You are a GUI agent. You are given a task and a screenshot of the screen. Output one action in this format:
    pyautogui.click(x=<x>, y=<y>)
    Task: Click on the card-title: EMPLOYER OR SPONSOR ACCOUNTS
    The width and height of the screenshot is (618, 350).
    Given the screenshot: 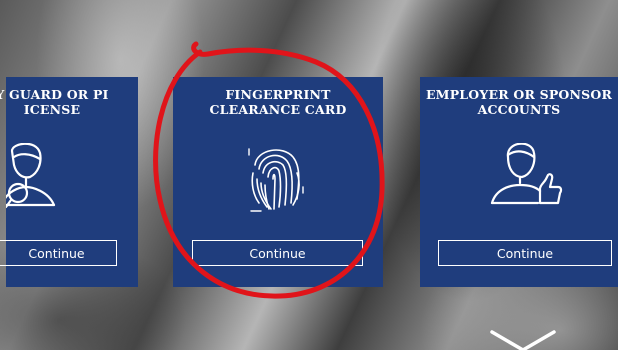 What is the action you would take?
    pyautogui.click(x=519, y=102)
    